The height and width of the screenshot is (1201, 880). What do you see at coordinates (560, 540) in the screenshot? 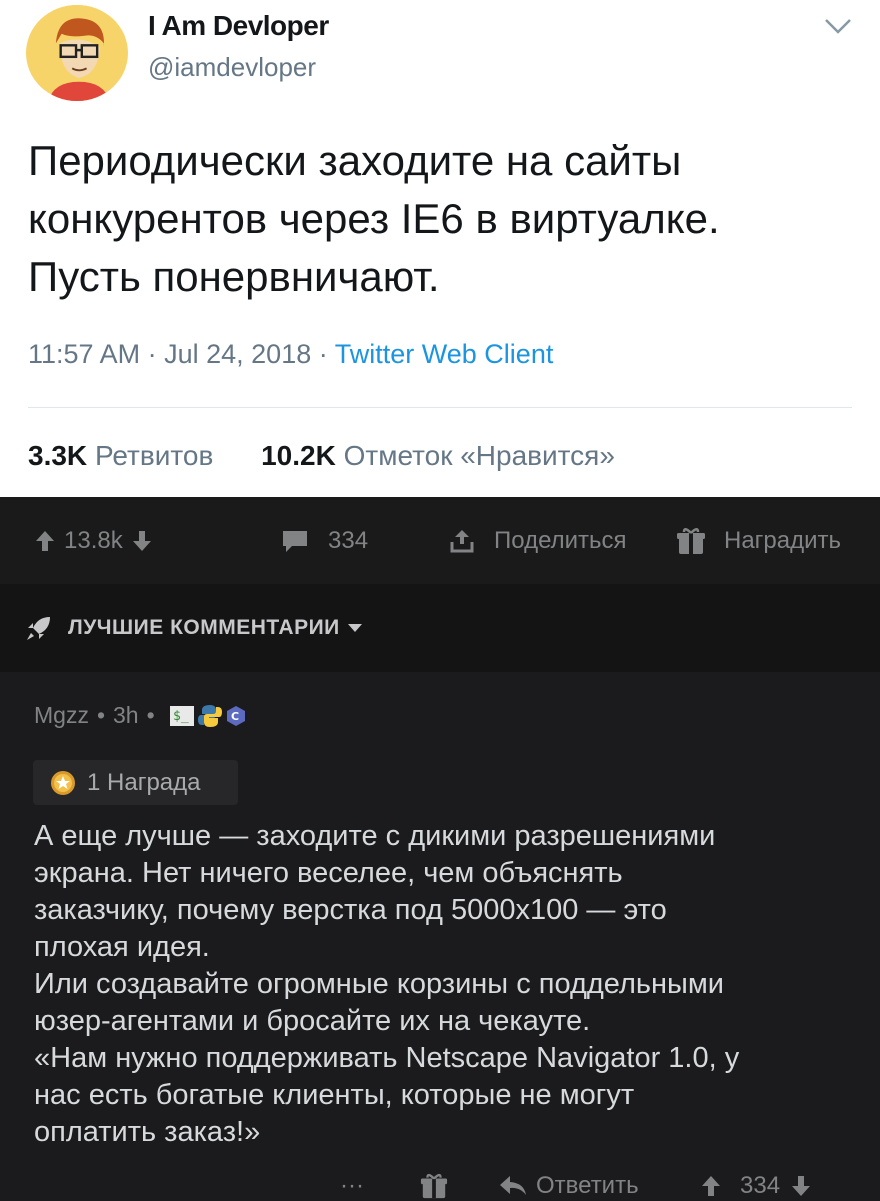
I see `share-label: Поделиться` at bounding box center [560, 540].